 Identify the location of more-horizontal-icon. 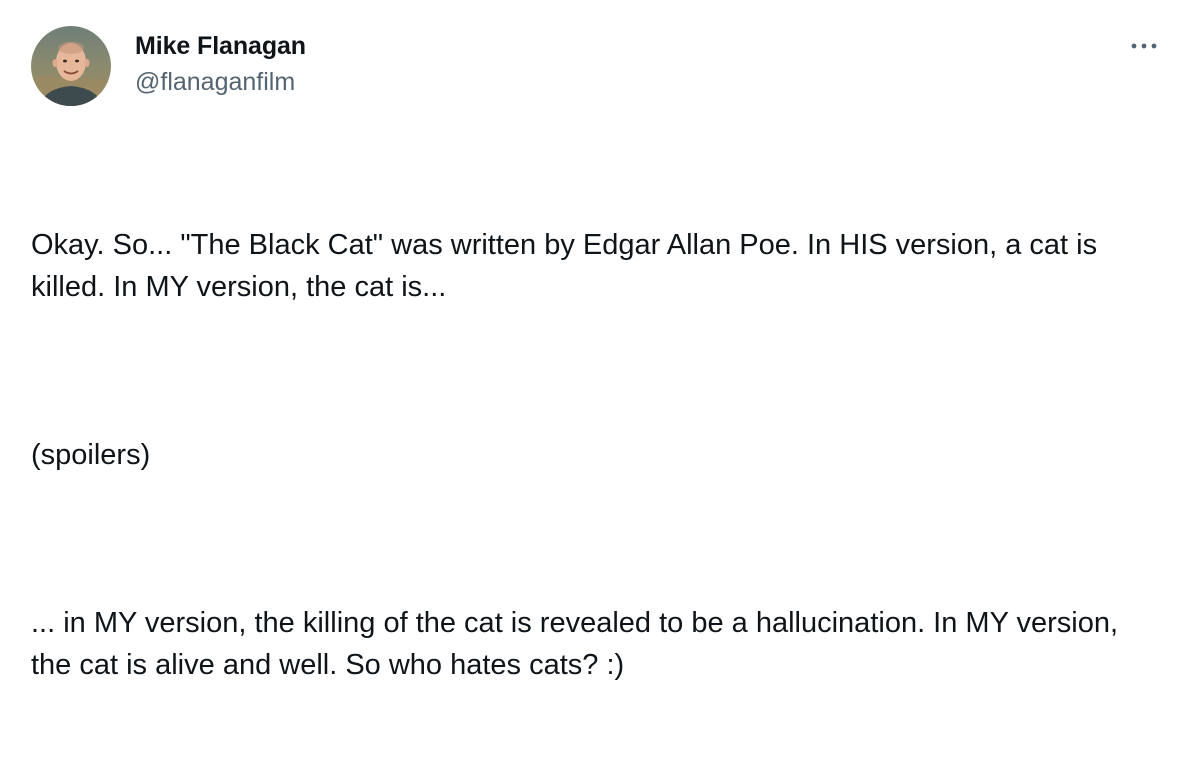
(1144, 46).